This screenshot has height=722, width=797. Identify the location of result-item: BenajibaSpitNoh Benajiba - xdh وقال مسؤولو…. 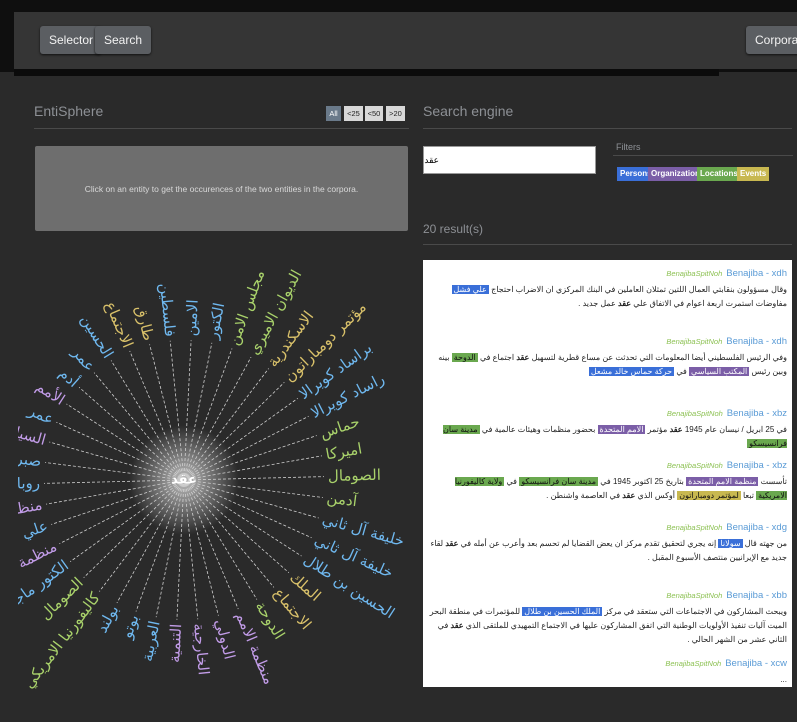
(608, 289).